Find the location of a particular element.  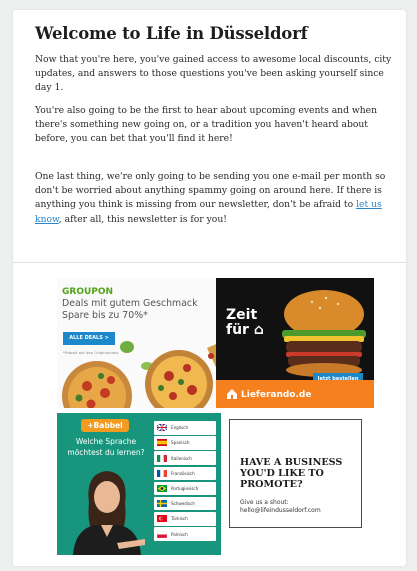

language-option: Portugiesisch is located at coordinates (185, 488).